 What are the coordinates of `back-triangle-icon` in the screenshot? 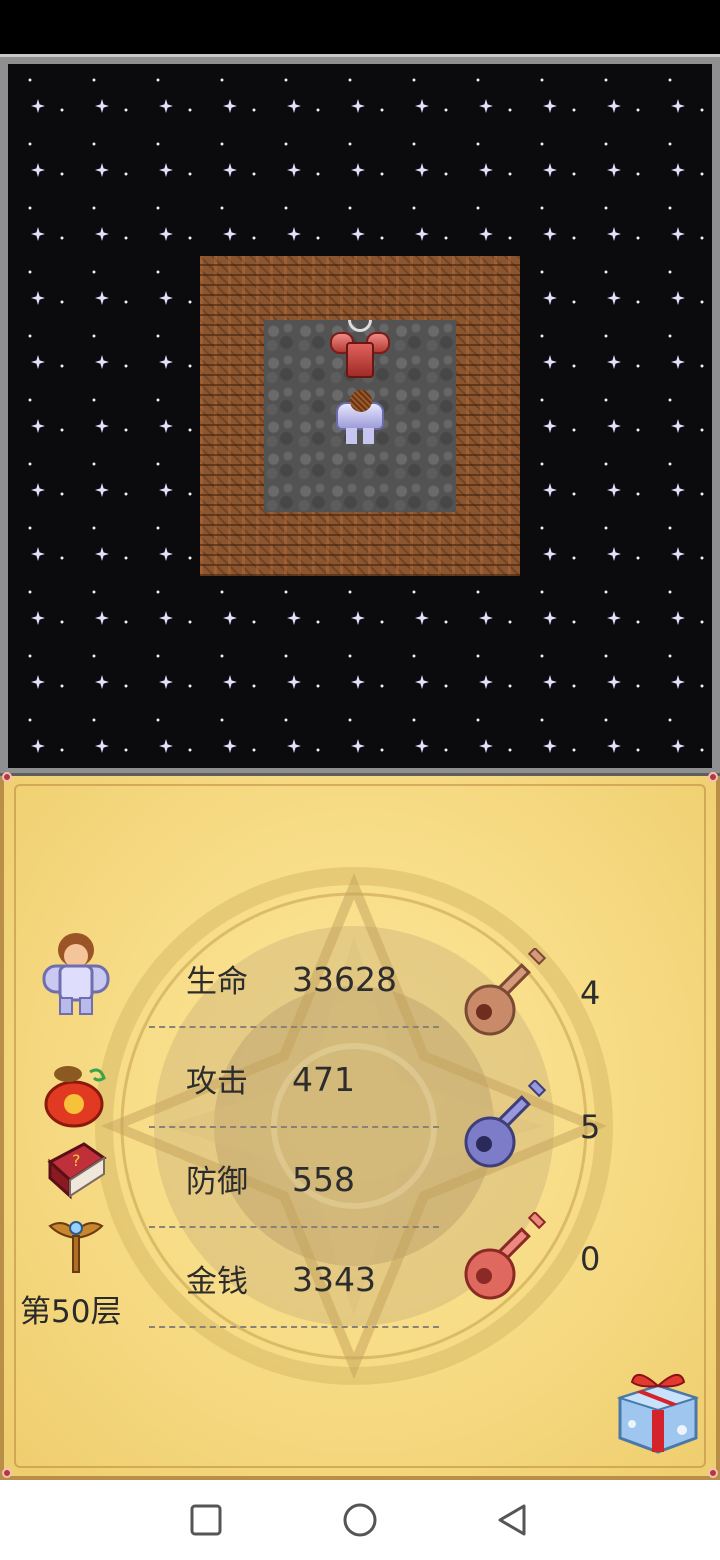 It's located at (512, 1520).